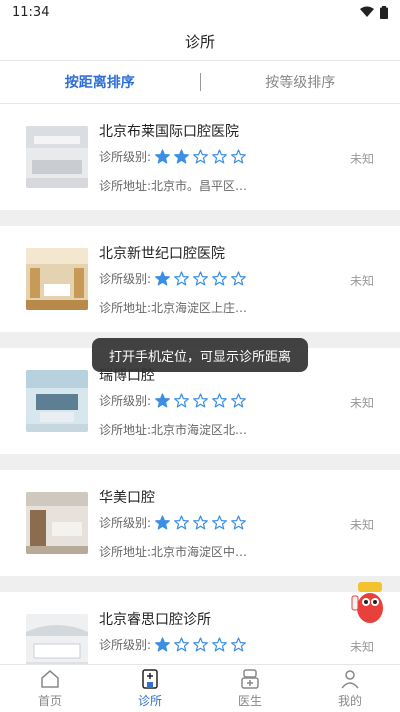 The width and height of the screenshot is (400, 712). Describe the element at coordinates (155, 620) in the screenshot. I see `clinic-name: 北京睿思口腔诊所` at that location.